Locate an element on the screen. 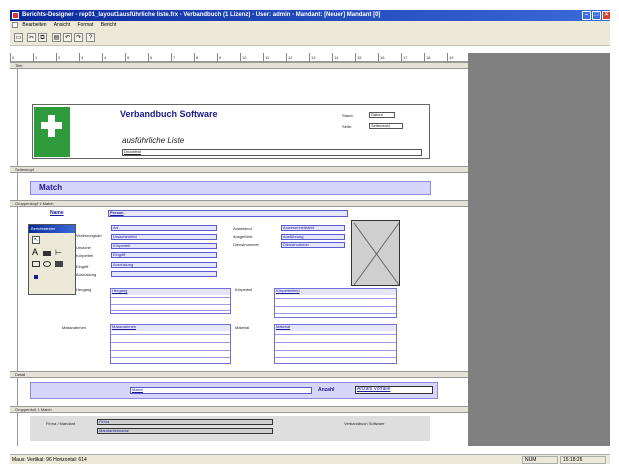  ruler-tick: 1 is located at coordinates (35, 57).